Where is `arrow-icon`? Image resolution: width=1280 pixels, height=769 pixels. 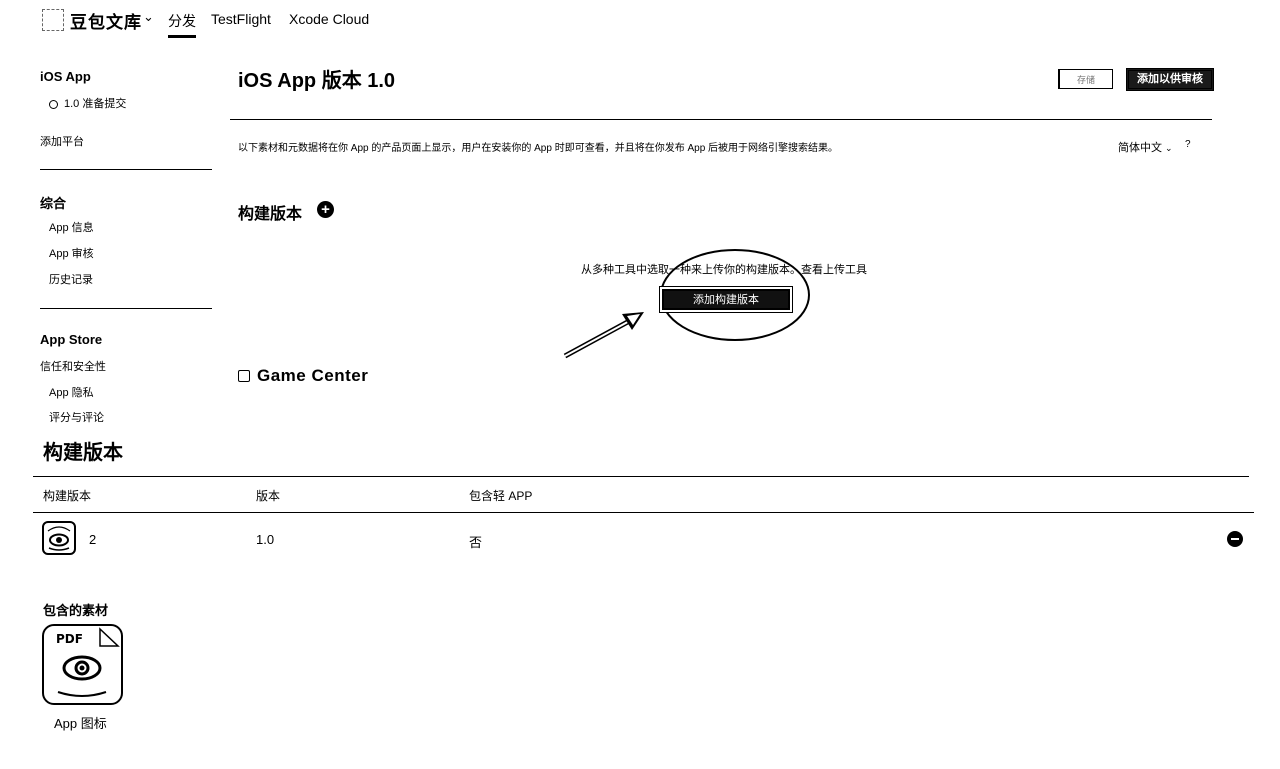
arrow-icon is located at coordinates (603, 335).